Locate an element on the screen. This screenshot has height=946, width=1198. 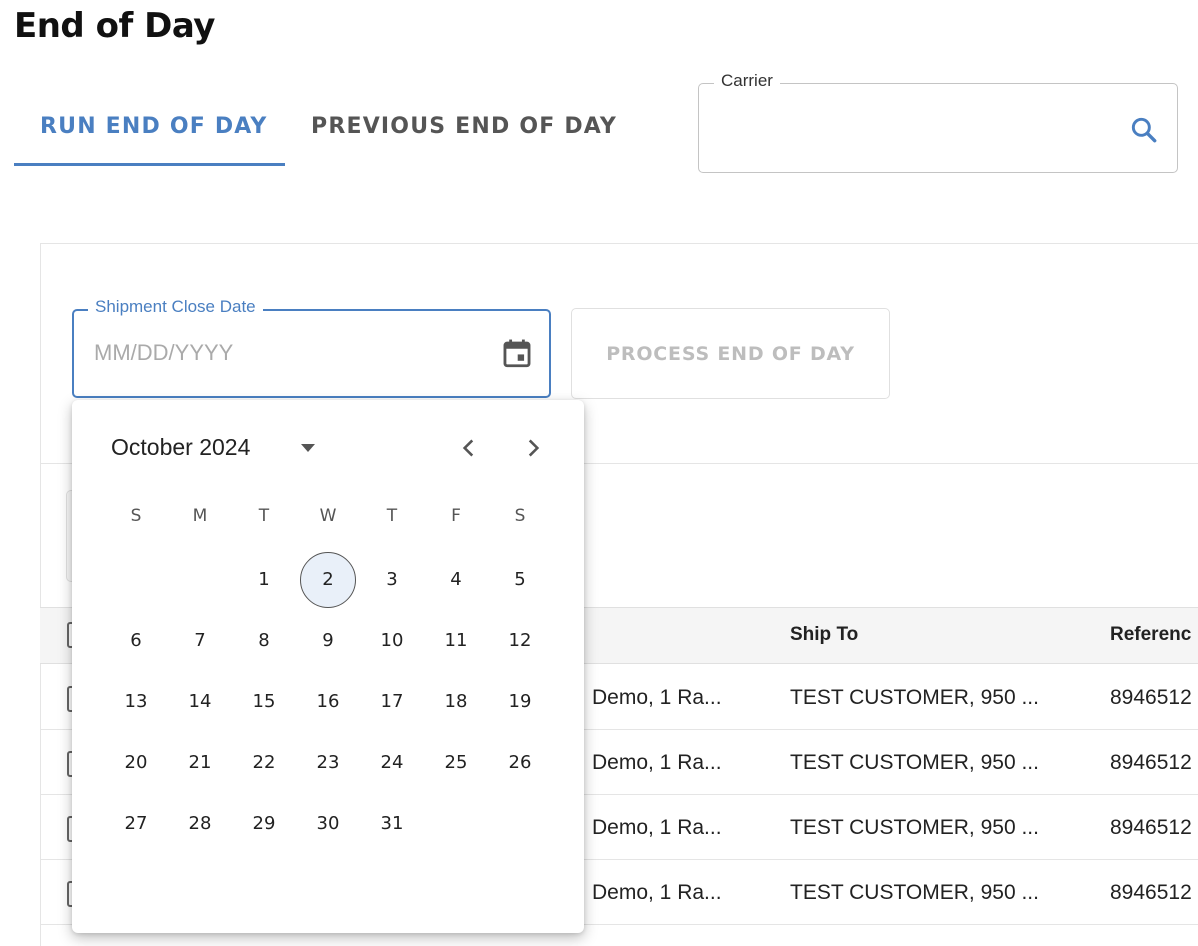
calendar-day: 4 is located at coordinates (456, 580).